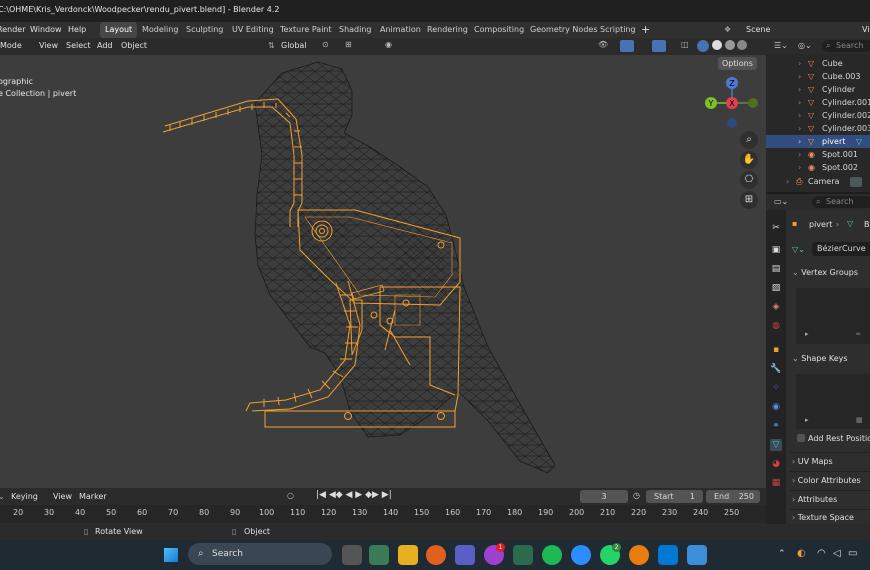 The image size is (870, 570). Describe the element at coordinates (776, 388) in the screenshot. I see `particles-tab-icon: ⁘` at that location.